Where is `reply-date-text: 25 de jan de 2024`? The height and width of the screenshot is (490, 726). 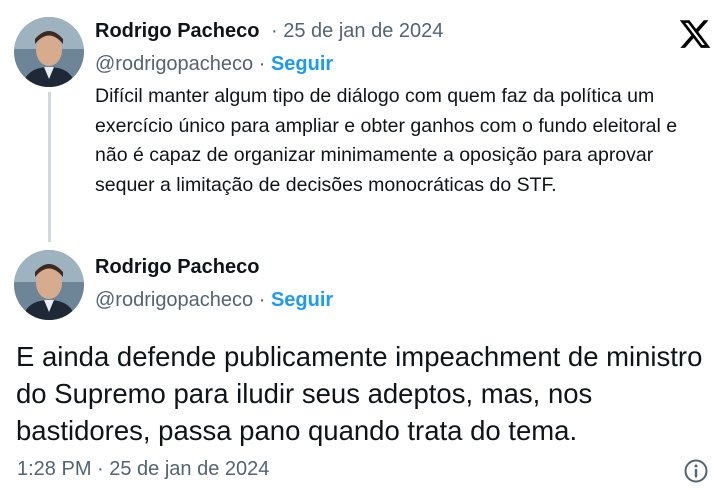 reply-date-text: 25 de jan de 2024 is located at coordinates (363, 31).